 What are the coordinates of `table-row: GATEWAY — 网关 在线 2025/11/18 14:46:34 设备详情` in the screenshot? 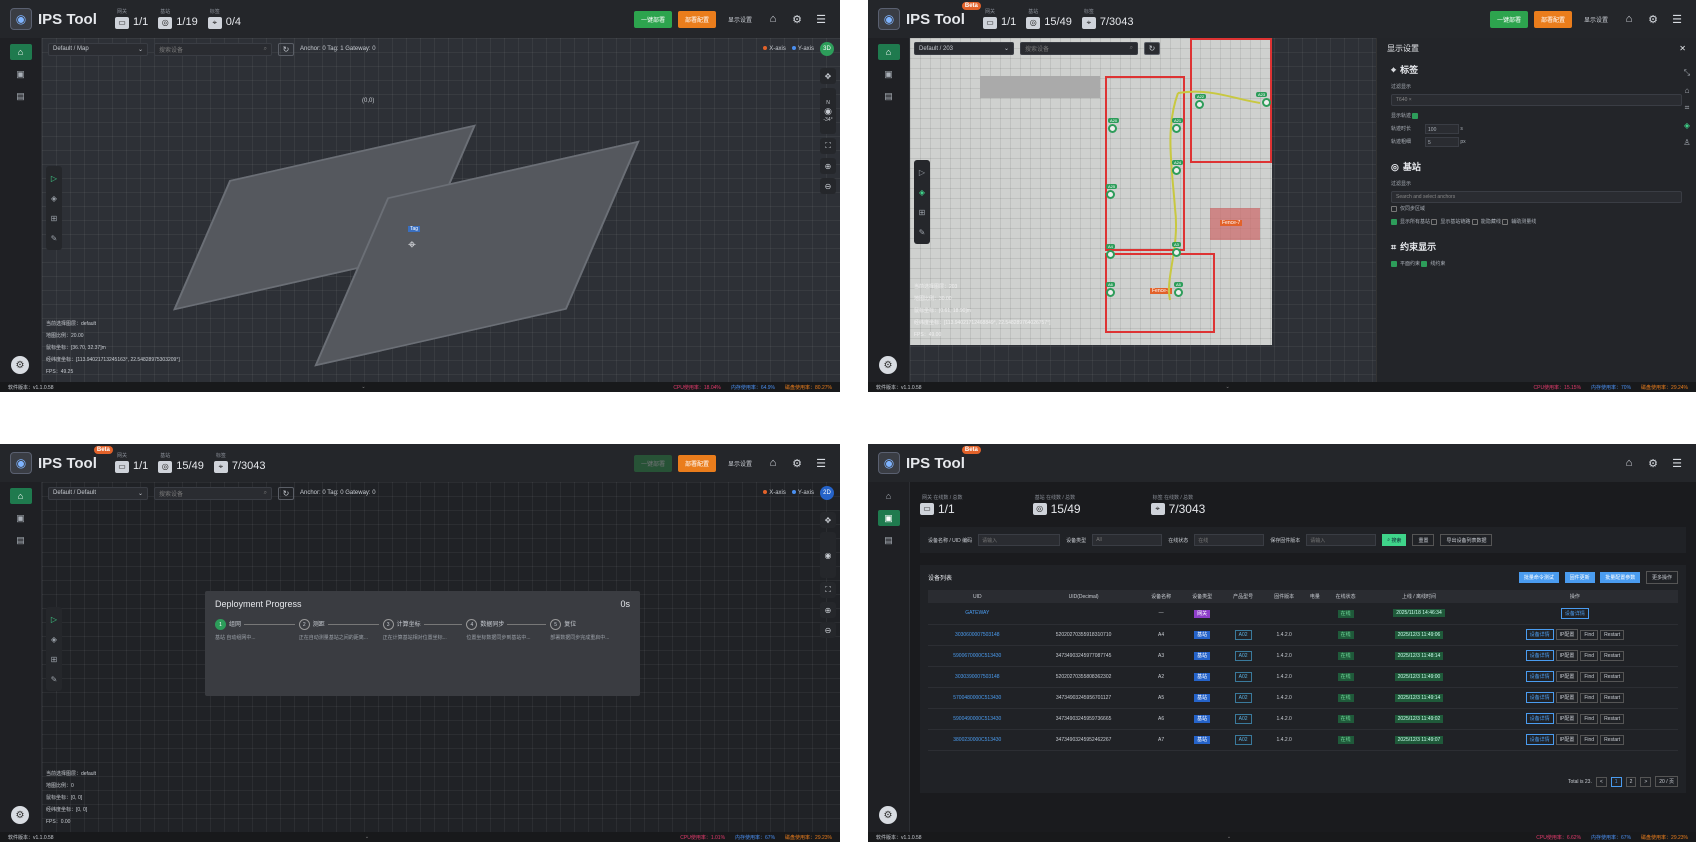 It's located at (1303, 614).